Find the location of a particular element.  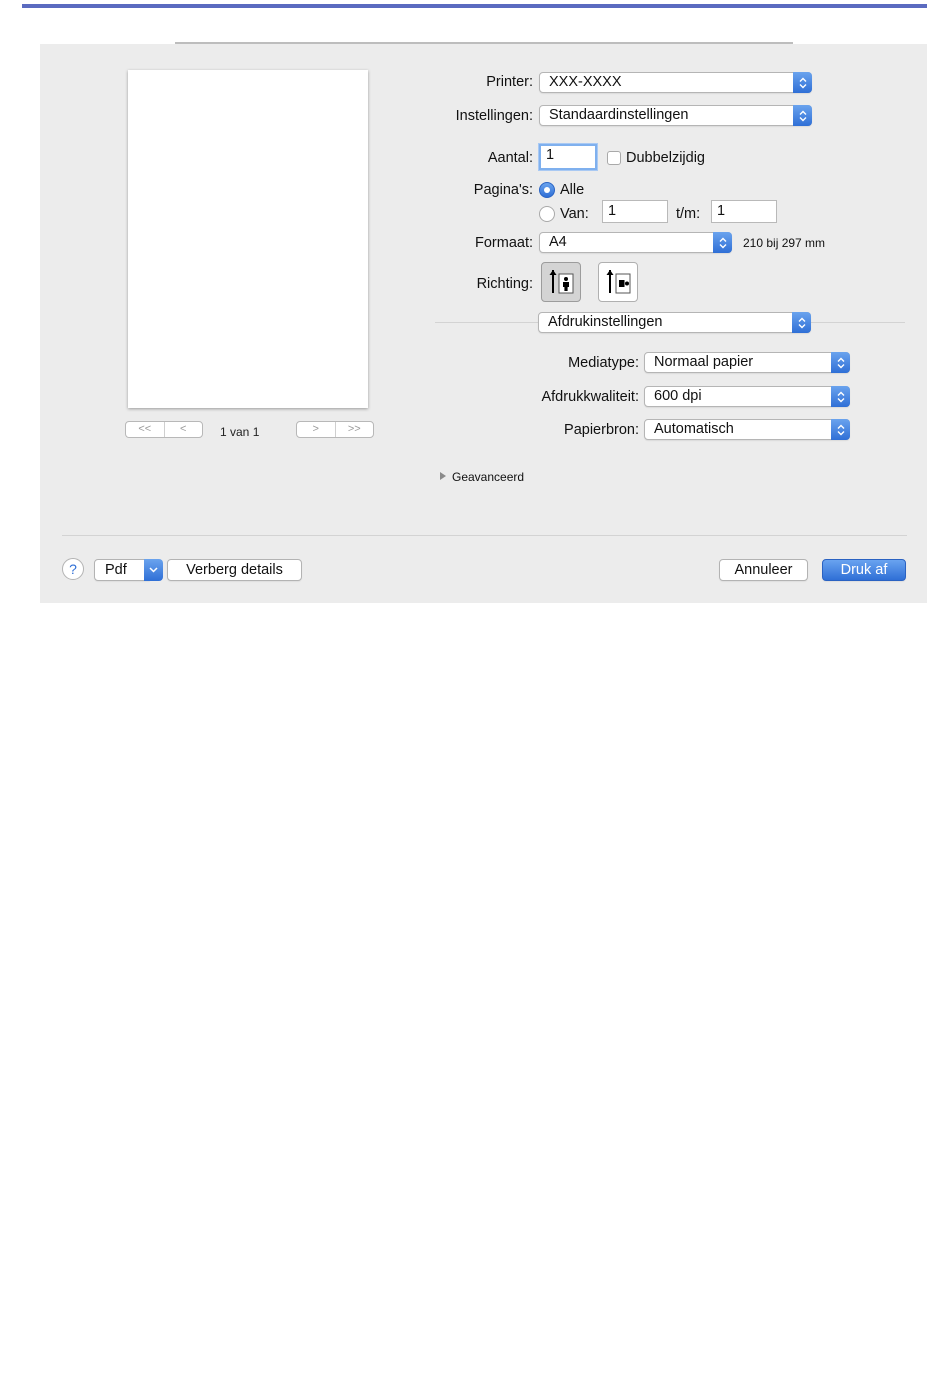

media-type-popup: Normaal papier is located at coordinates (747, 362).